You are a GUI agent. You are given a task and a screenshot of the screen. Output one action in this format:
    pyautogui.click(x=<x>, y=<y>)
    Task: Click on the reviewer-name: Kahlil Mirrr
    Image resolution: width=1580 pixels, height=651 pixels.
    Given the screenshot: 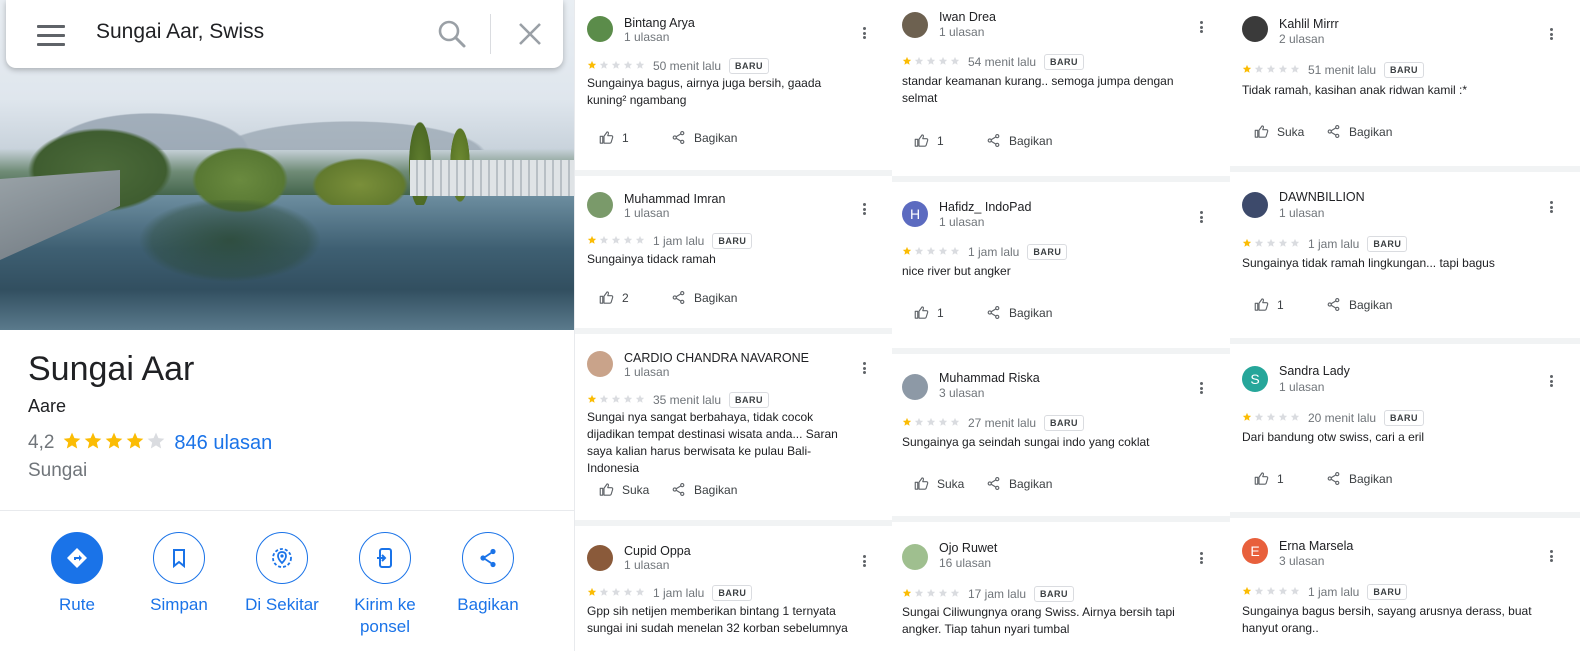 What is the action you would take?
    pyautogui.click(x=1309, y=24)
    